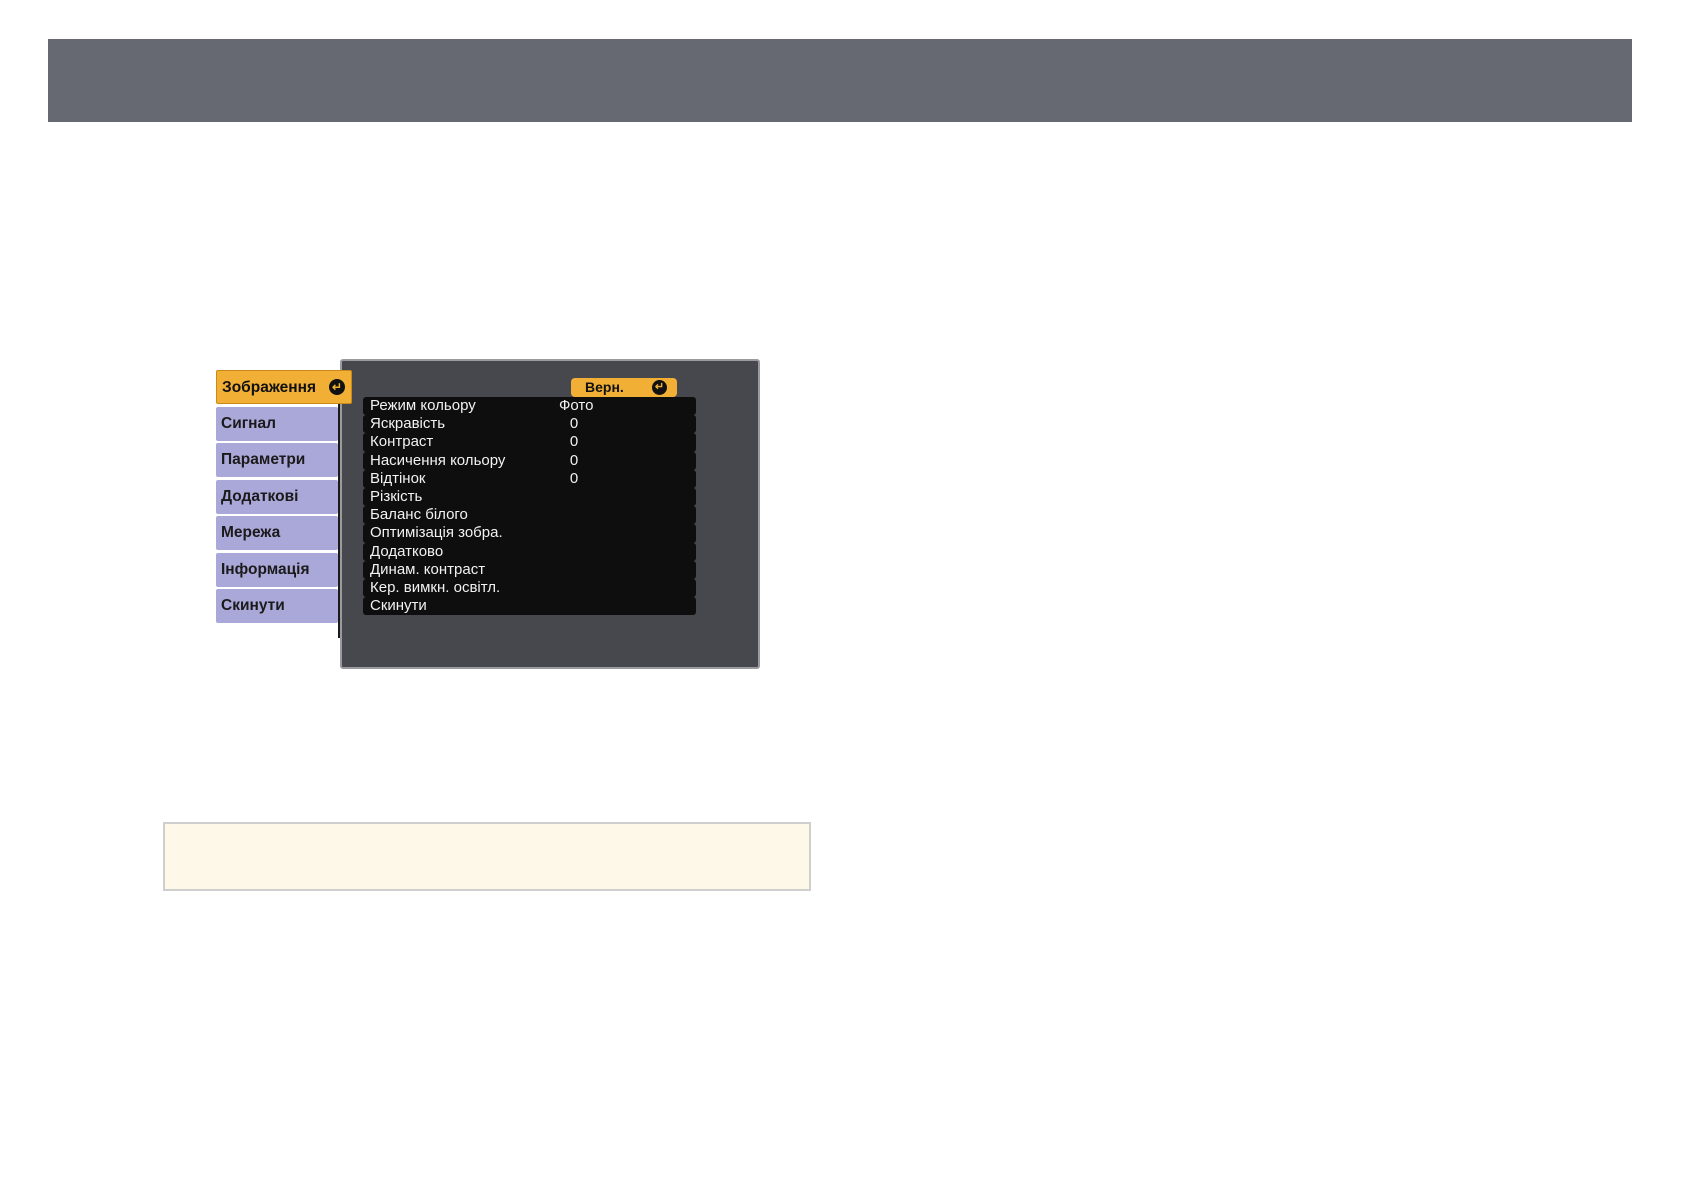 The width and height of the screenshot is (1684, 1190). What do you see at coordinates (260, 496) in the screenshot?
I see `tab-label: Додаткові` at bounding box center [260, 496].